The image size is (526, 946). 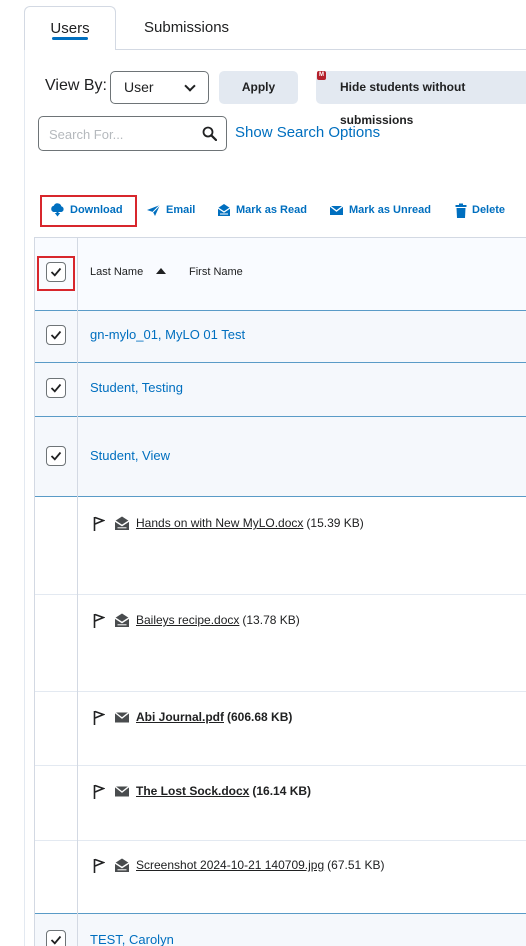 What do you see at coordinates (224, 210) in the screenshot?
I see `mark-read-envelope-icon` at bounding box center [224, 210].